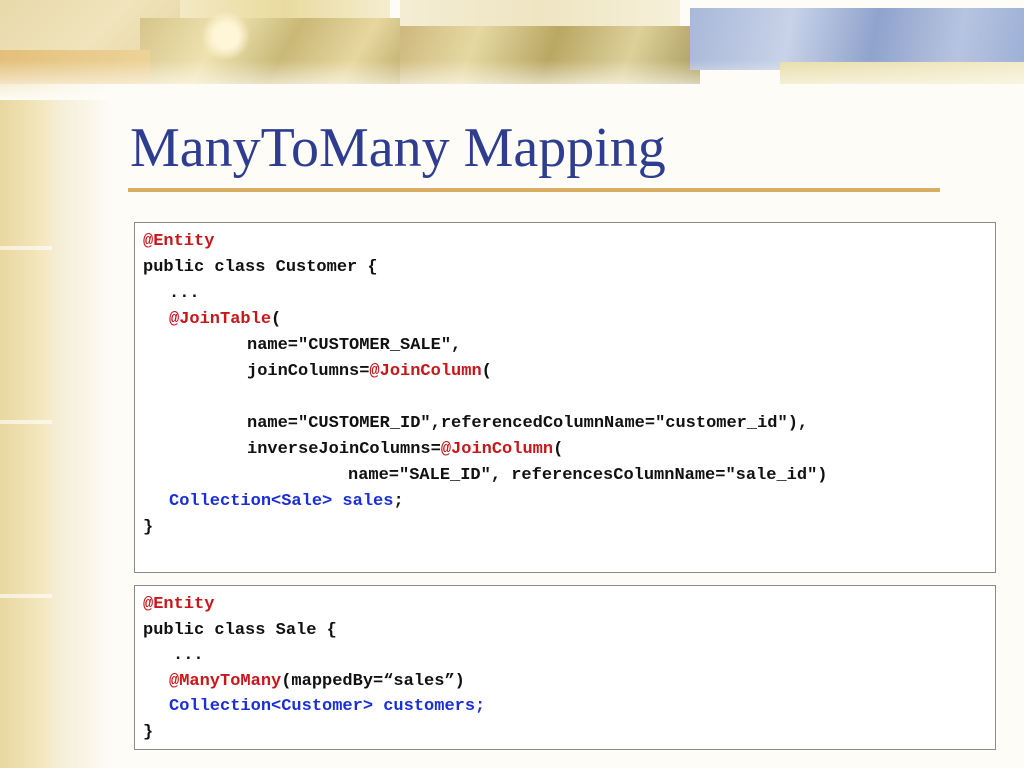 Image resolution: width=1024 pixels, height=768 pixels. Describe the element at coordinates (565, 372) in the screenshot. I see `code-line: joinColumns=@JoinColumn(` at that location.